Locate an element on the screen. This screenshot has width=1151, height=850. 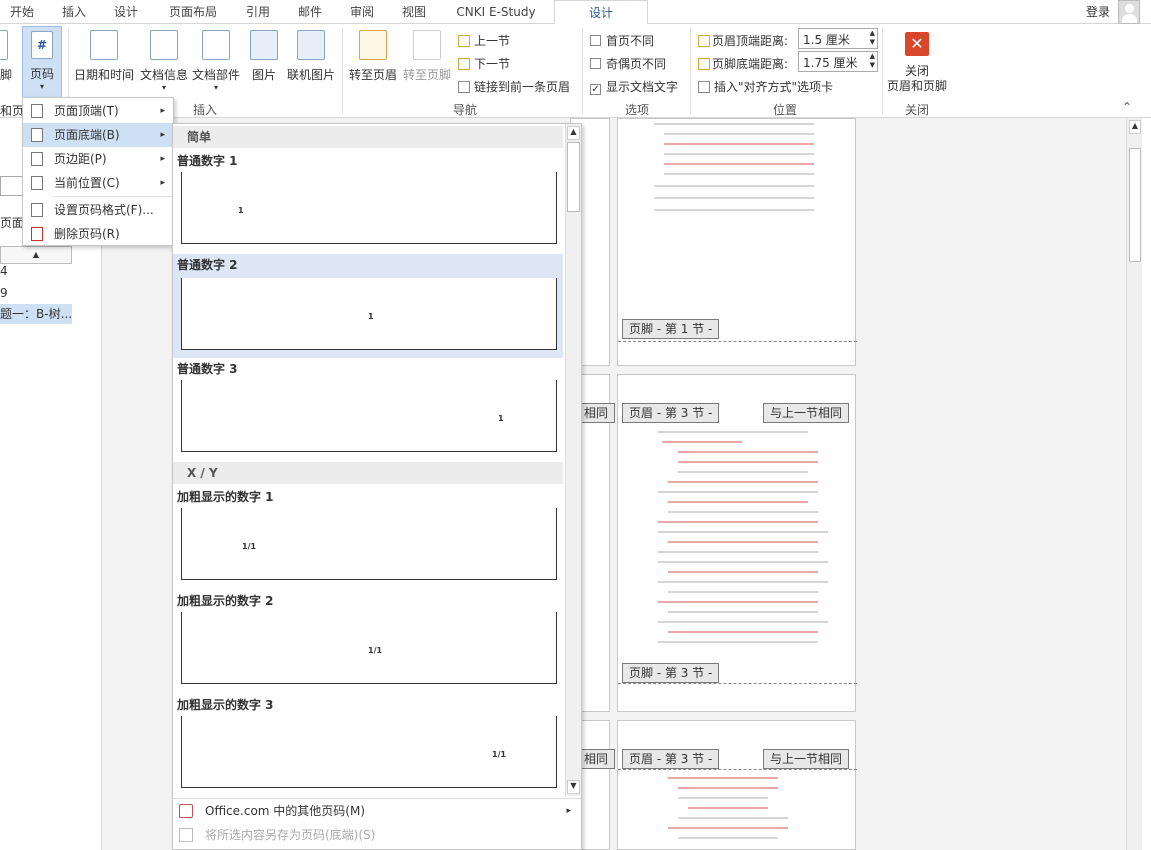
tab-home: 开始 is located at coordinates (22, 12).